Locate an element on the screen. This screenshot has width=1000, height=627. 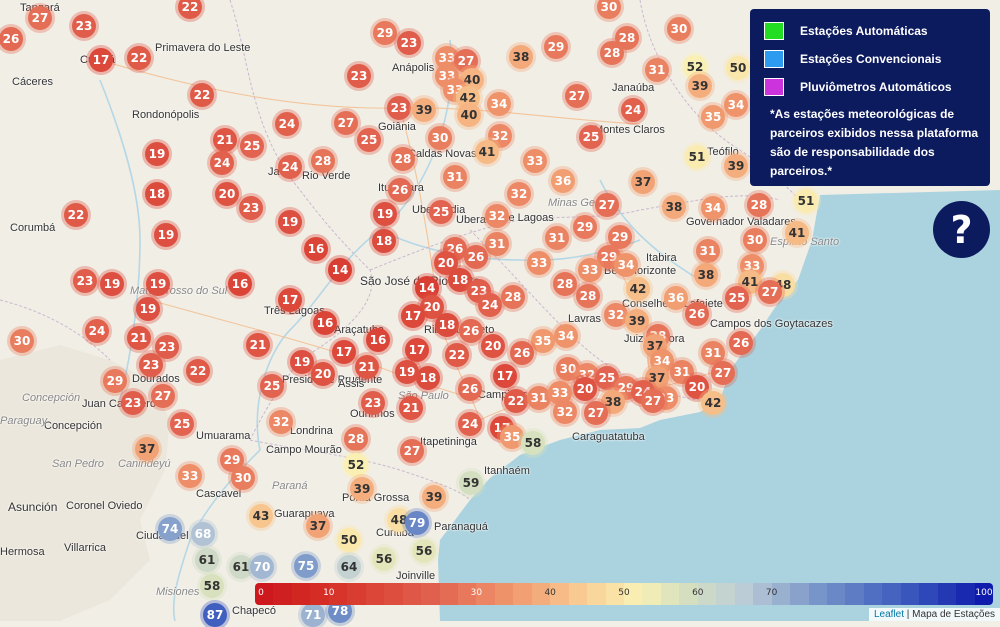
station-marker: 56 is located at coordinates (384, 559).